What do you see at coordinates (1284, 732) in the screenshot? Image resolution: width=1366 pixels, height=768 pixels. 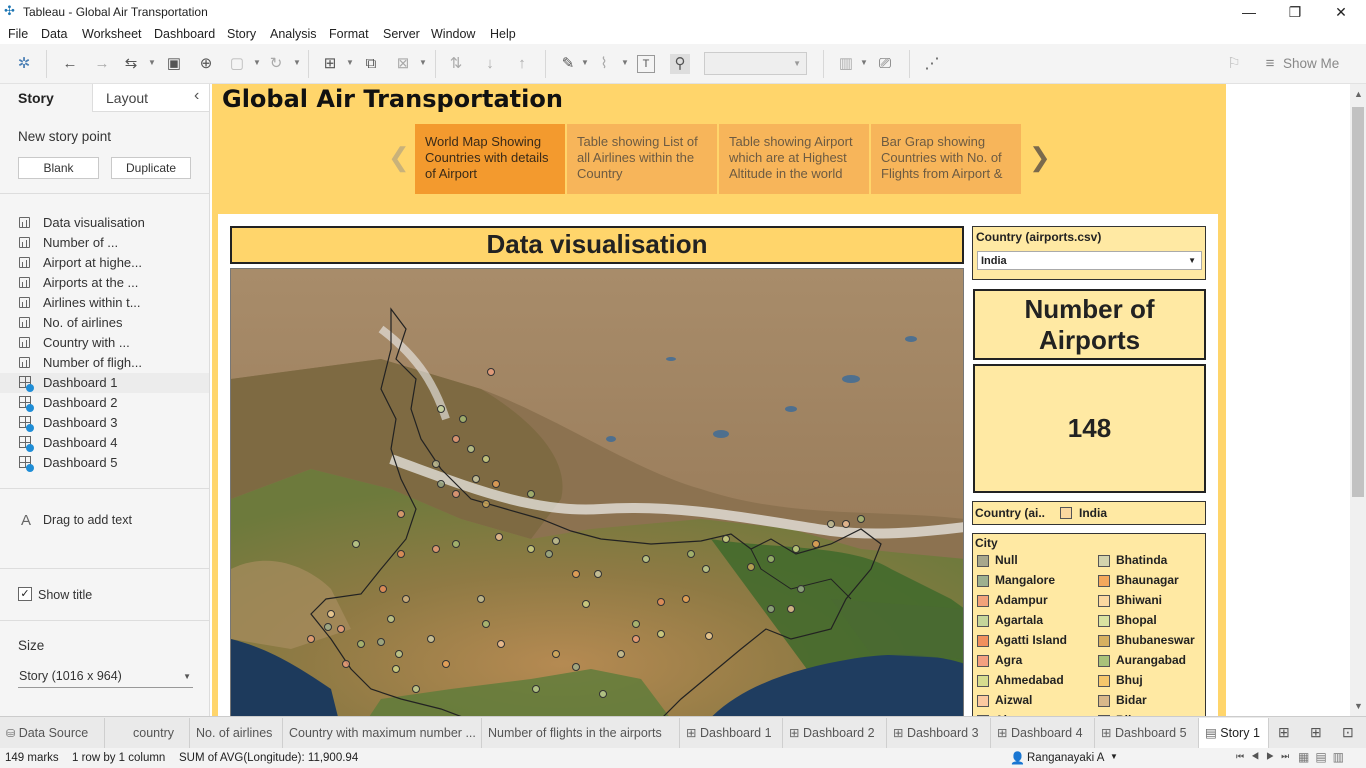 I see `new-worksheet-tab-icon: ⊞` at bounding box center [1284, 732].